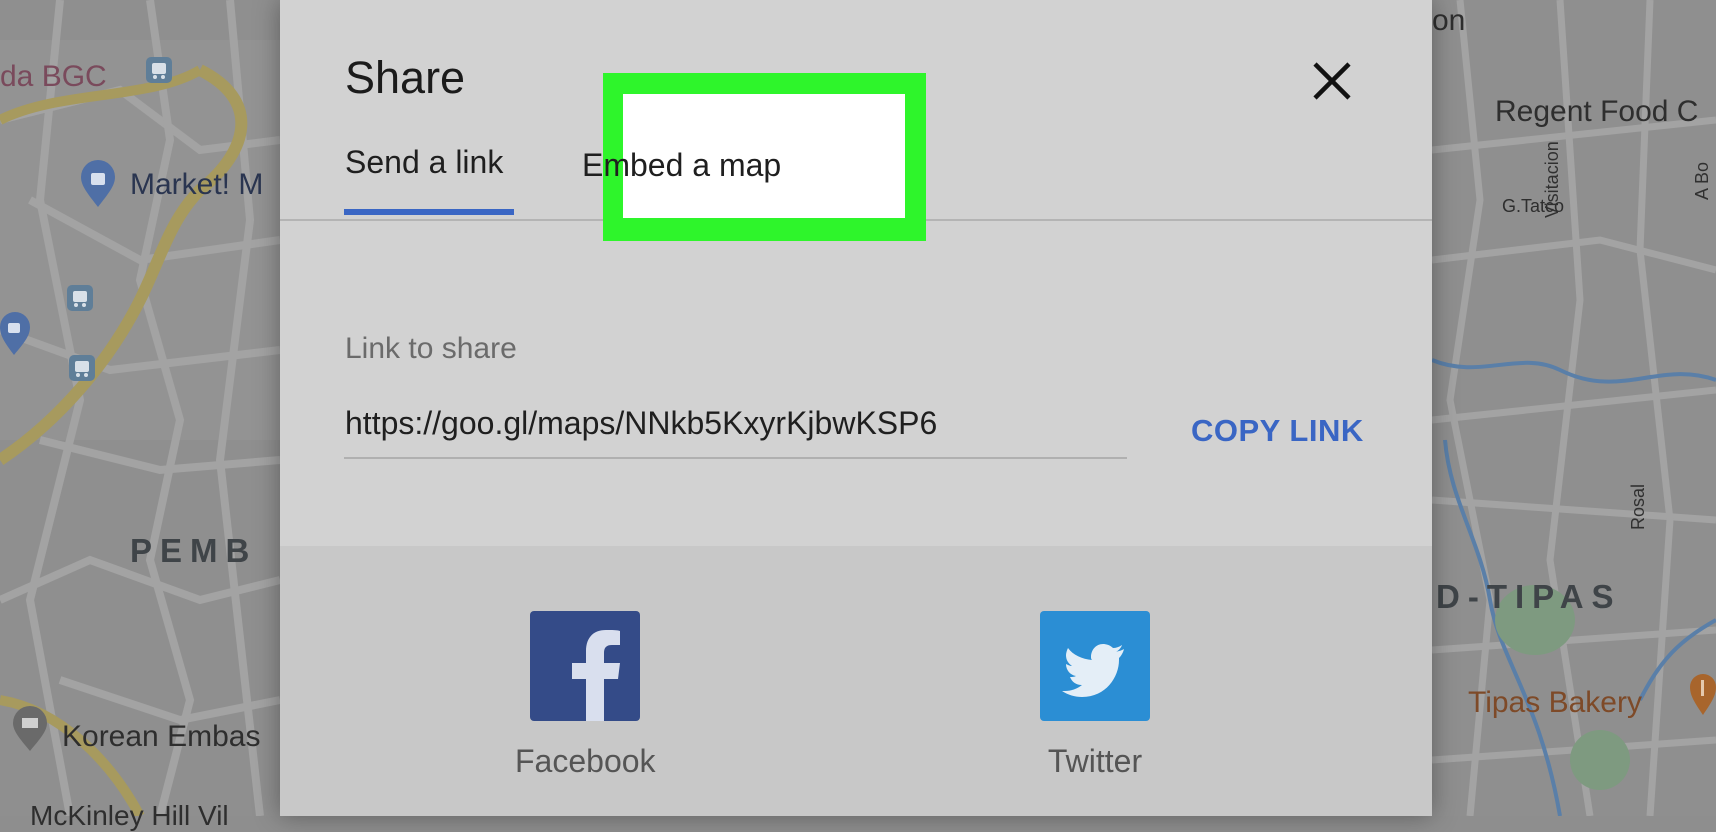 The height and width of the screenshot is (832, 1716). Describe the element at coordinates (161, 737) in the screenshot. I see `map-label-korean-embassy: Korean Embas` at that location.